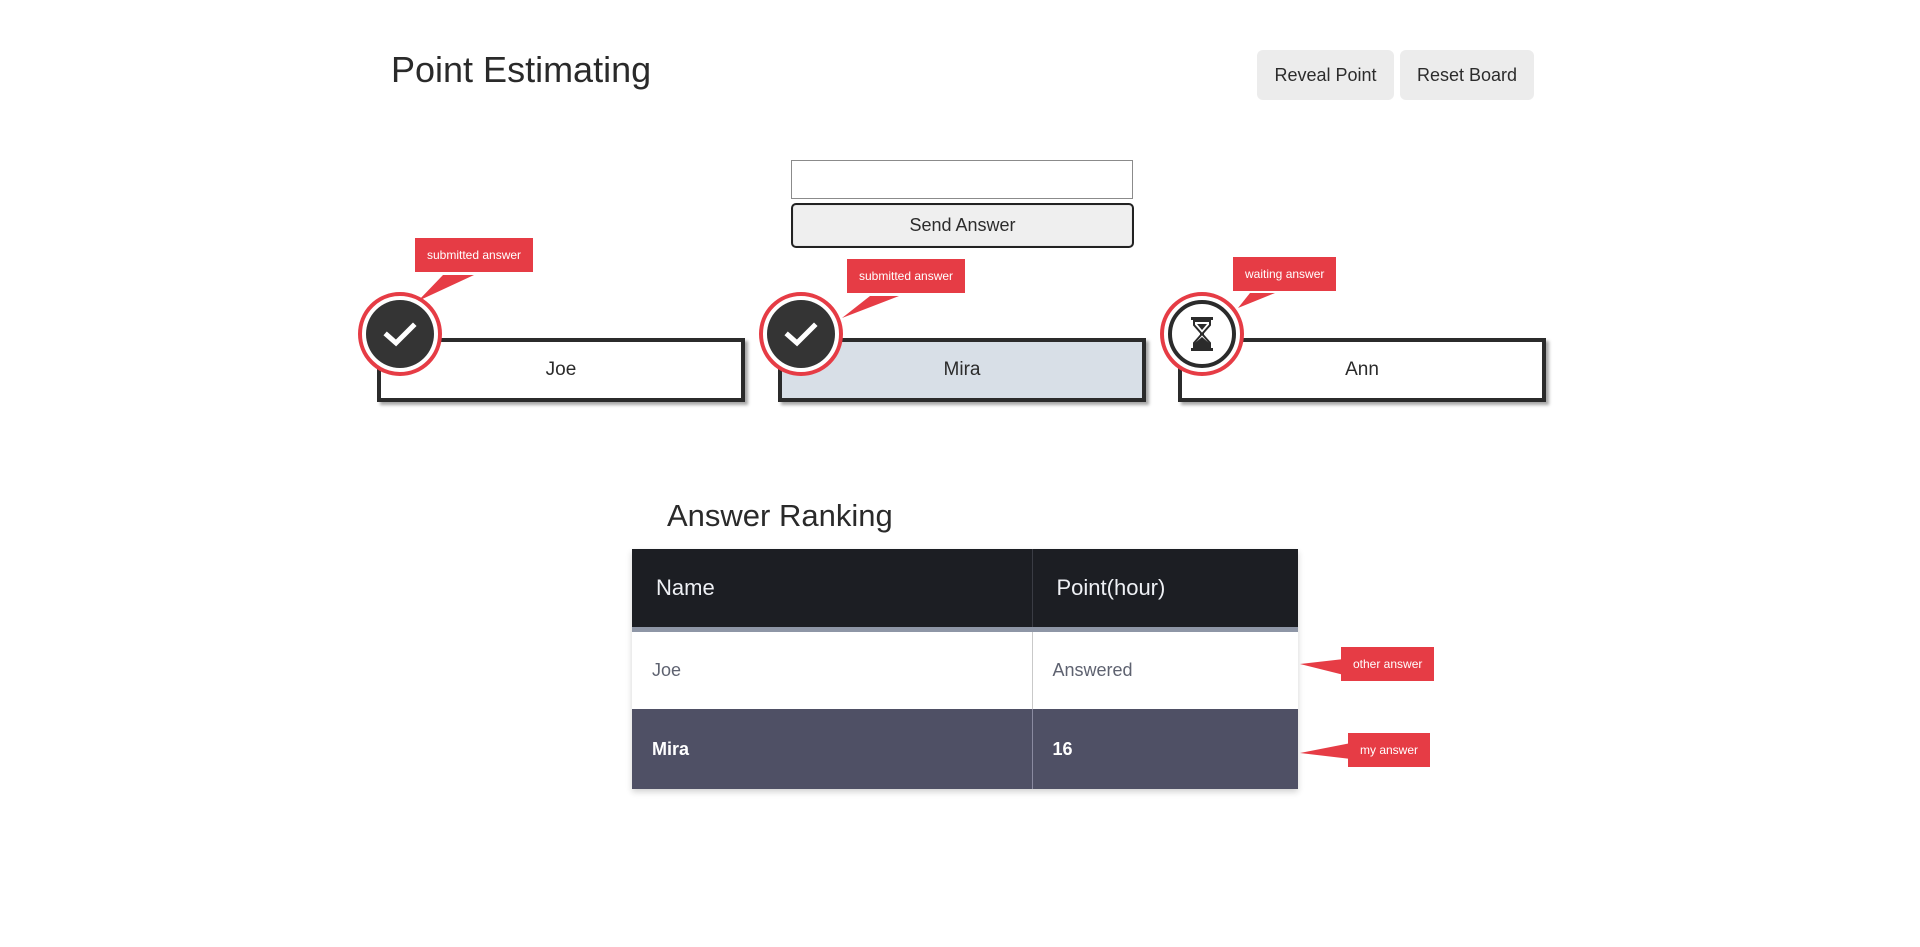 The width and height of the screenshot is (1920, 947). I want to click on table-row: Joe Answered, so click(965, 669).